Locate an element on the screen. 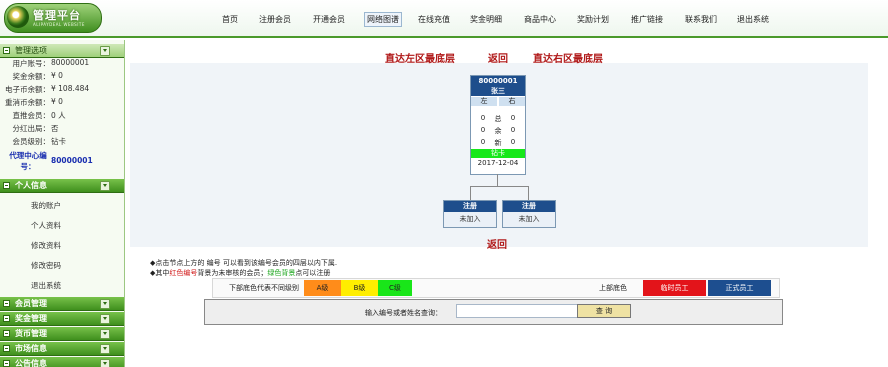 The image size is (888, 367). search-label: 输入编号或者姓名查询： is located at coordinates (403, 313).